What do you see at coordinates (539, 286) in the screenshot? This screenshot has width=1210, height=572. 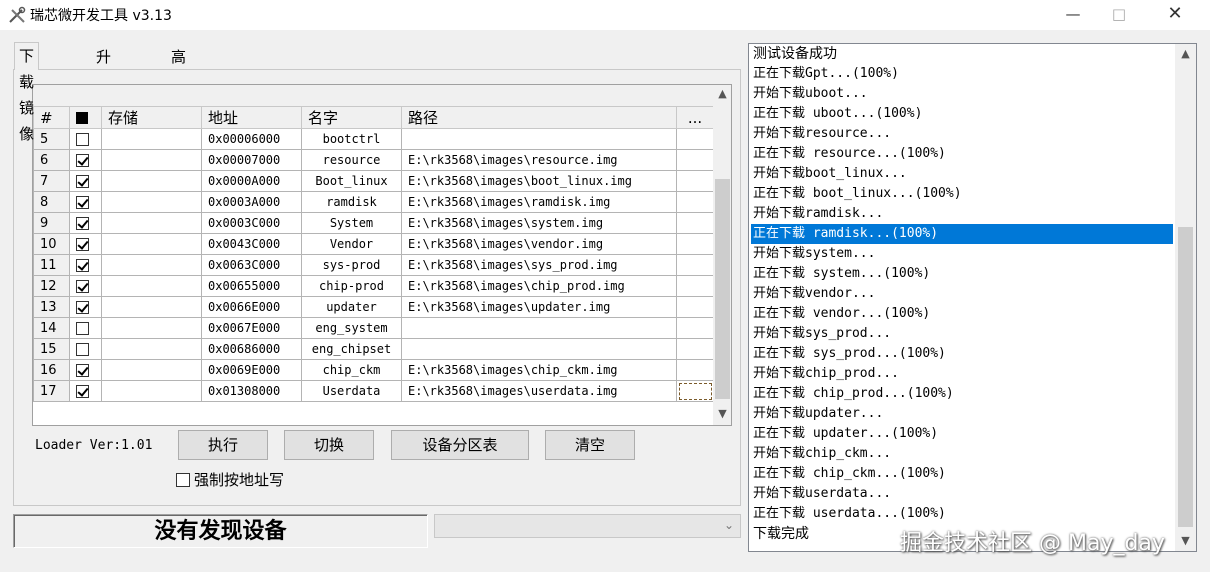 I see `row-path: E:\rk3568\images\chip_prod.img` at bounding box center [539, 286].